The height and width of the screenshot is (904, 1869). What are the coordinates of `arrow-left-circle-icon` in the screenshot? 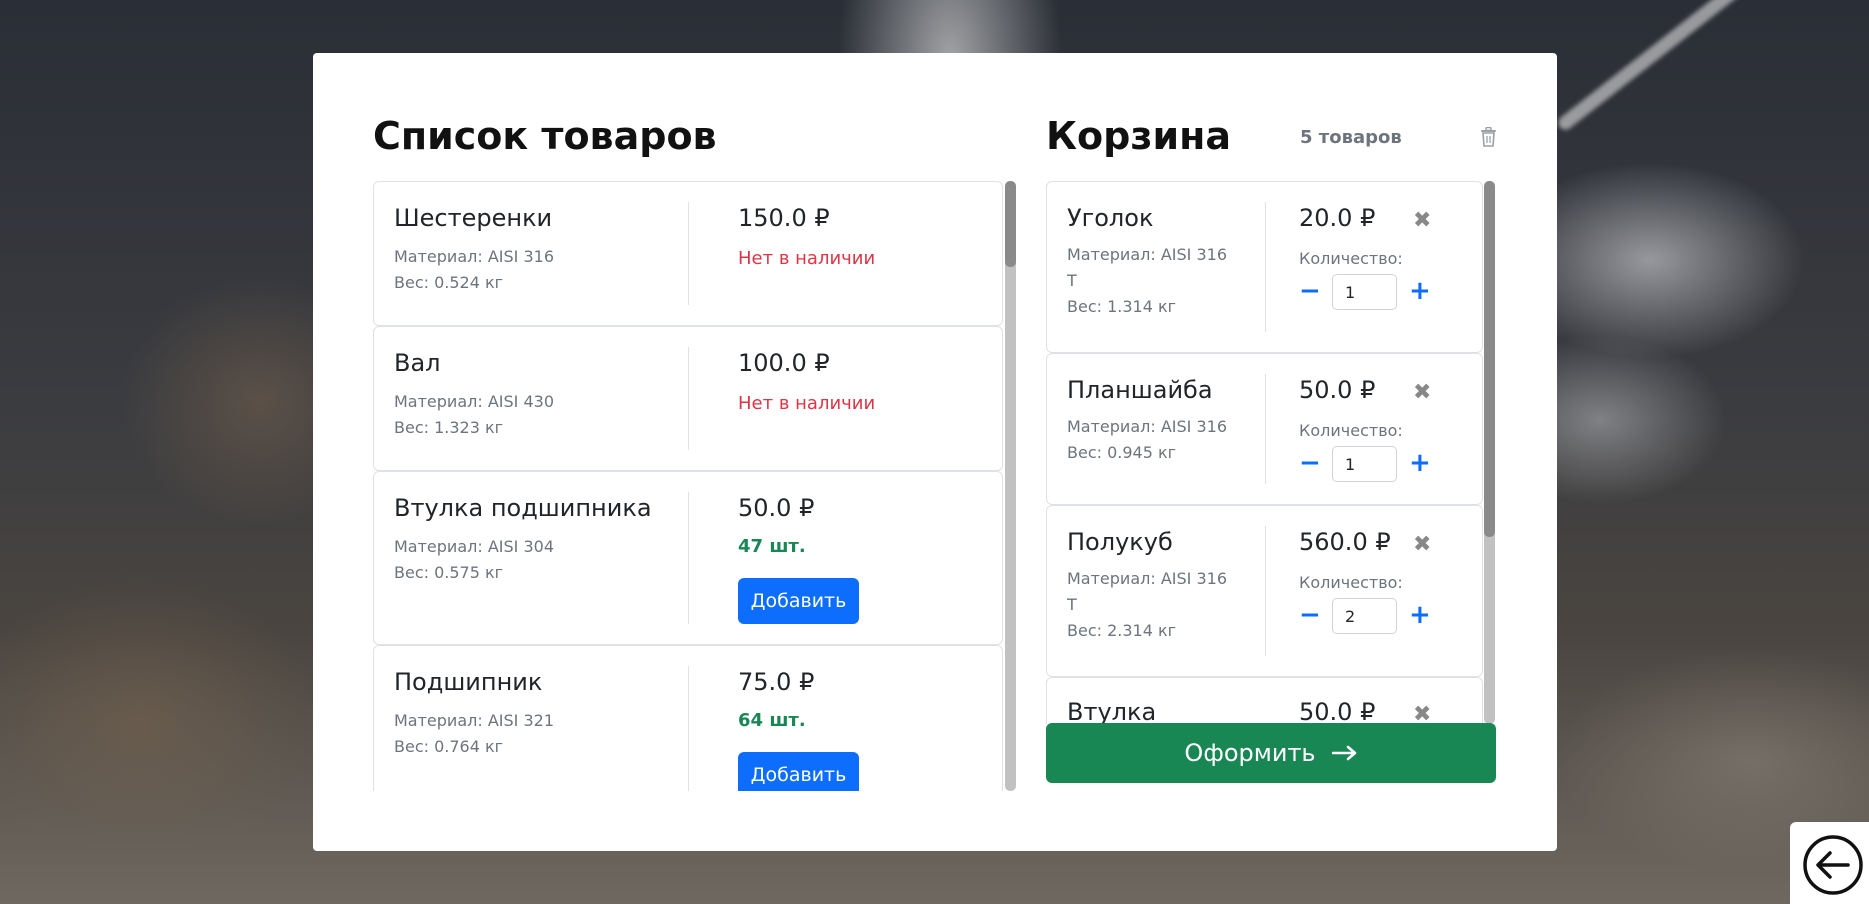 It's located at (1833, 867).